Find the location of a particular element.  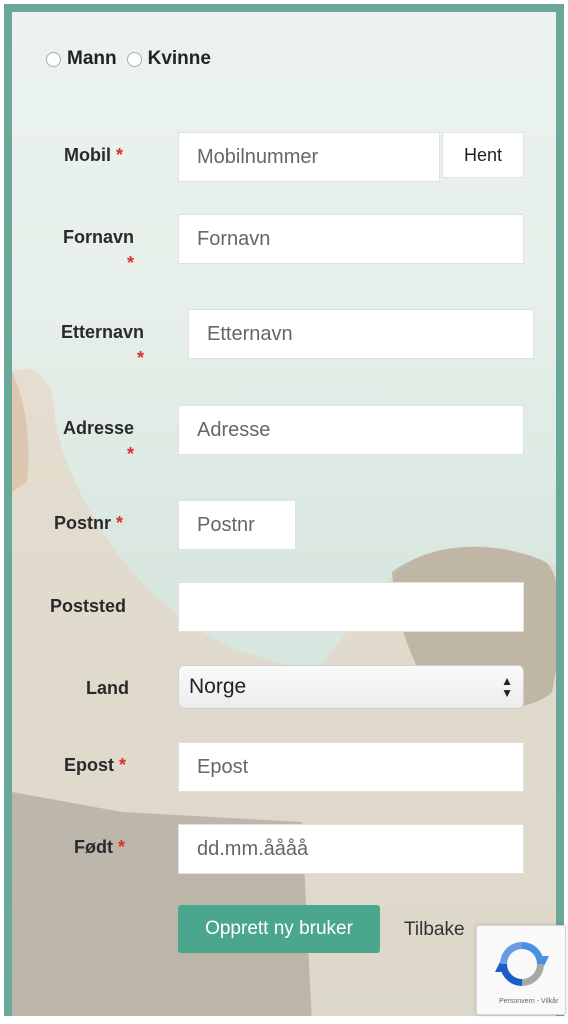

postnr-label: Postnr * is located at coordinates (89, 523).